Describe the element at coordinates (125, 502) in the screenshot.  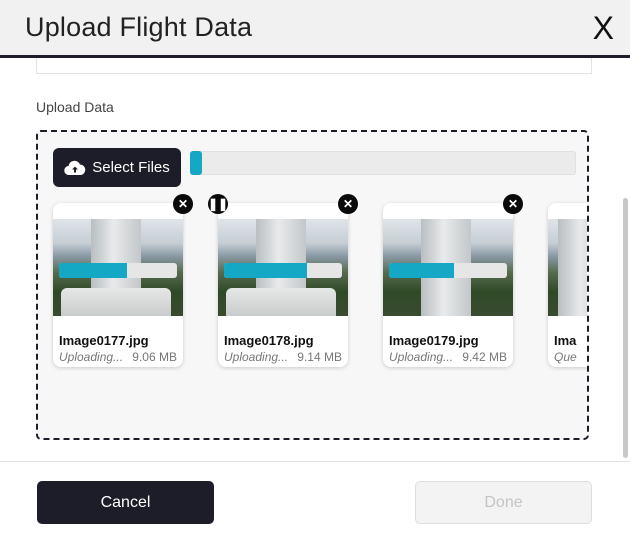
I see `cancel-button: Cancel` at that location.